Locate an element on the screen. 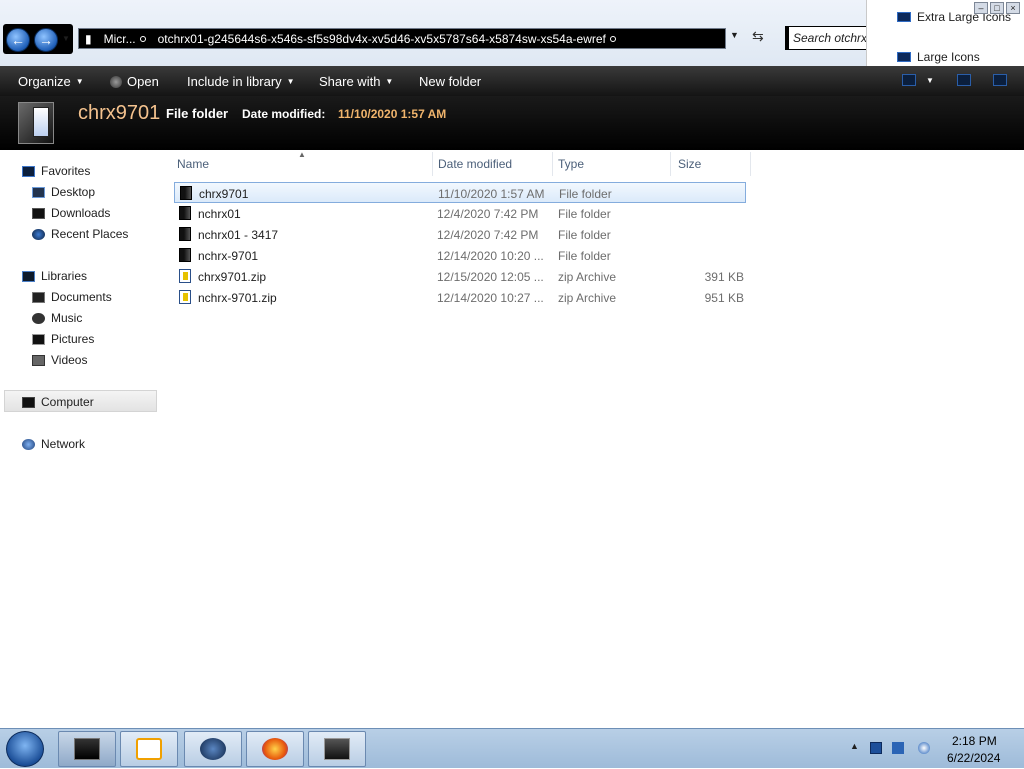 Image resolution: width=1024 pixels, height=769 pixels. taskbar-media-player-button is located at coordinates (149, 749).